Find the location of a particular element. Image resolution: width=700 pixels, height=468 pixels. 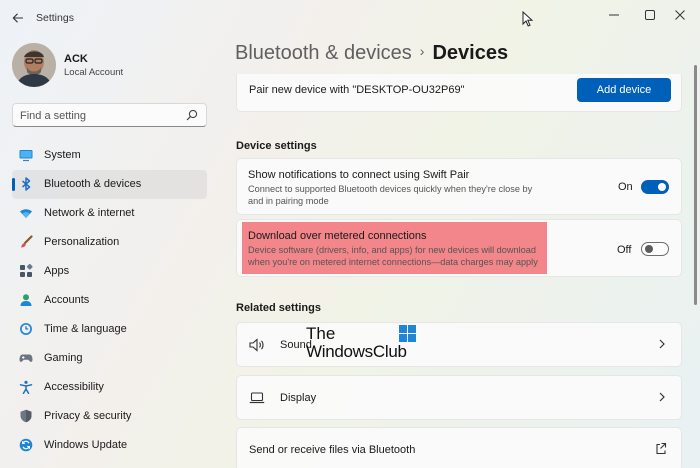

sidebar-item-label: Bluetooth & devices is located at coordinates (93, 184).